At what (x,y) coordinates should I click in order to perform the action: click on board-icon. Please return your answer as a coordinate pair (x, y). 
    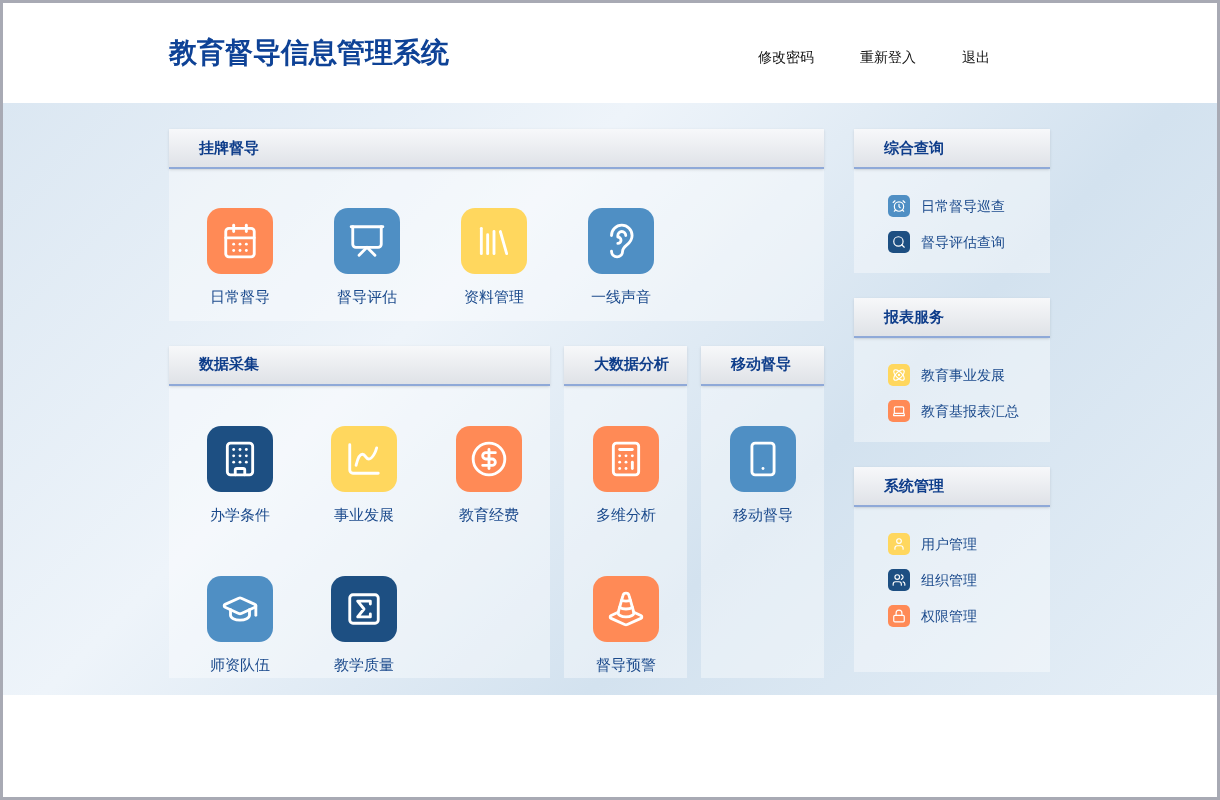
    Looking at the image, I should click on (366, 241).